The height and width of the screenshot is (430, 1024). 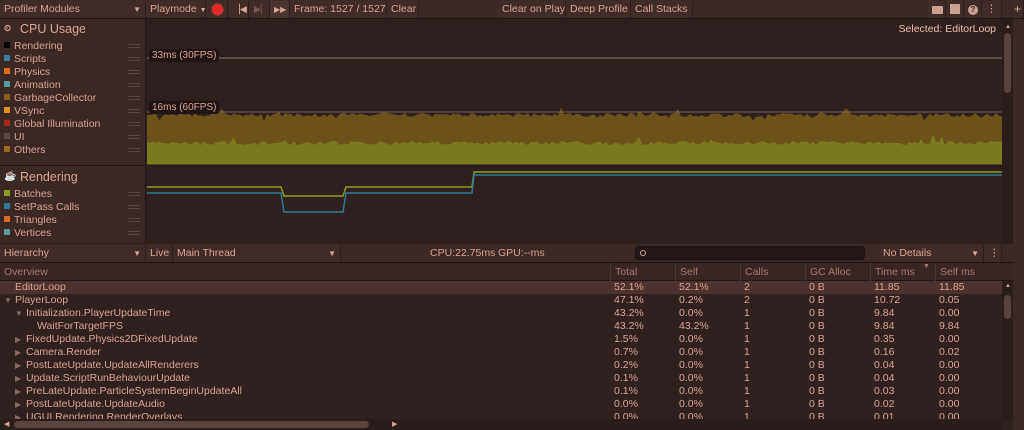 What do you see at coordinates (74, 72) in the screenshot?
I see `legend-item: Physics` at bounding box center [74, 72].